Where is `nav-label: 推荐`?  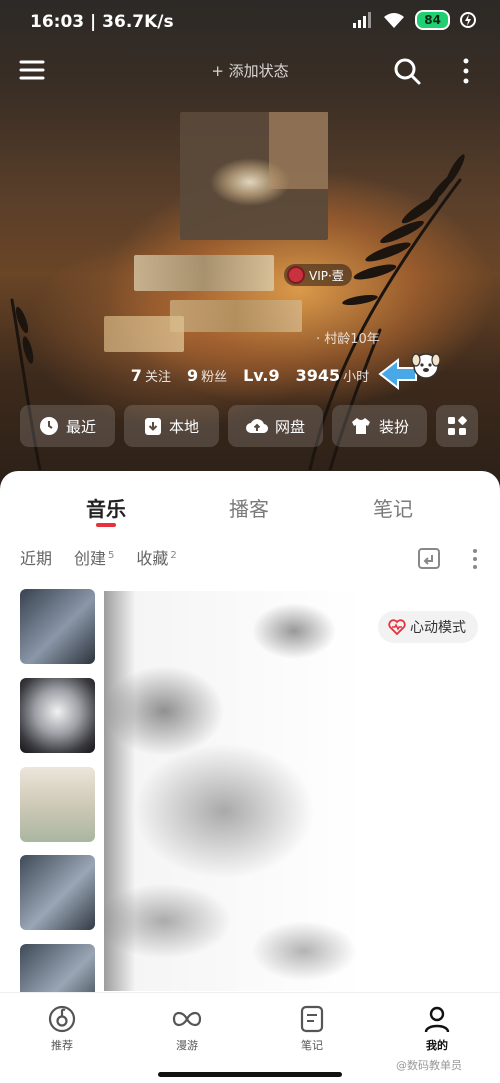
nav-label: 推荐 is located at coordinates (62, 1045).